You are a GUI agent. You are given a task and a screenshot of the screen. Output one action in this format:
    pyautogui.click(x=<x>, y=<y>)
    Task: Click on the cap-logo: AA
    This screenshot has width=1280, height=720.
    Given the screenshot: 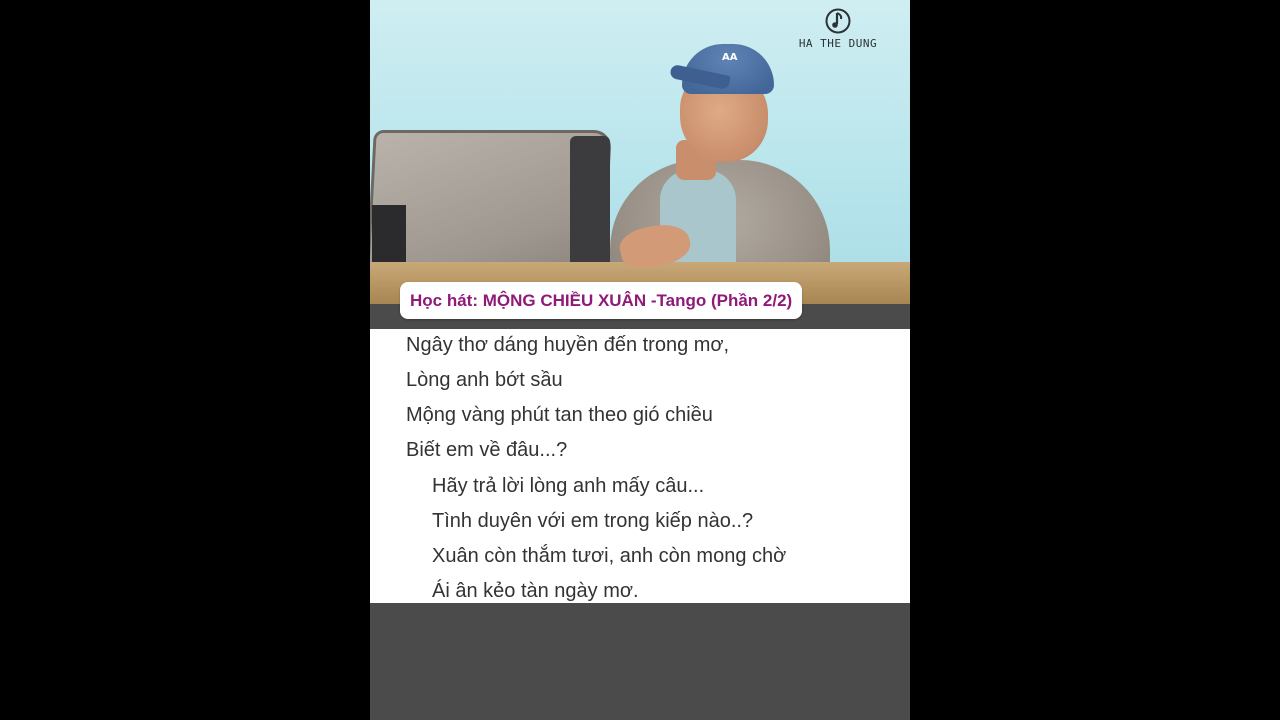 What is the action you would take?
    pyautogui.click(x=730, y=57)
    